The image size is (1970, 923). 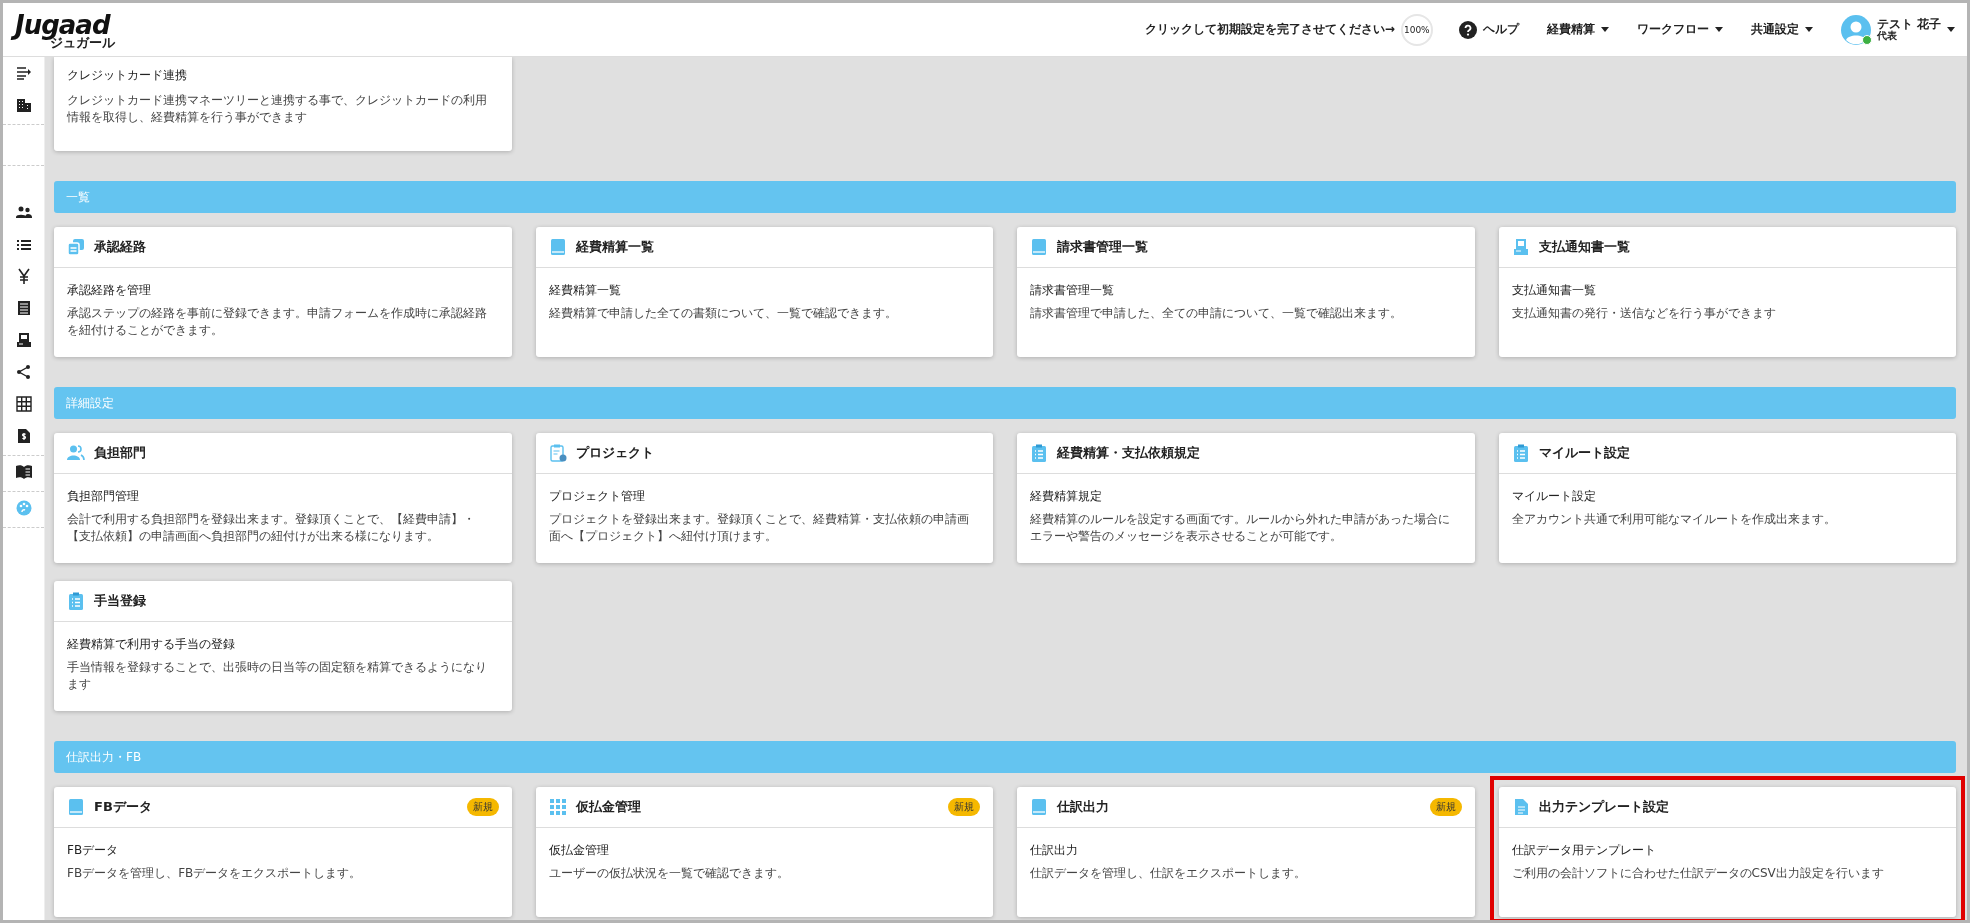 What do you see at coordinates (608, 807) in the screenshot?
I see `card-title: 仮払金管理` at bounding box center [608, 807].